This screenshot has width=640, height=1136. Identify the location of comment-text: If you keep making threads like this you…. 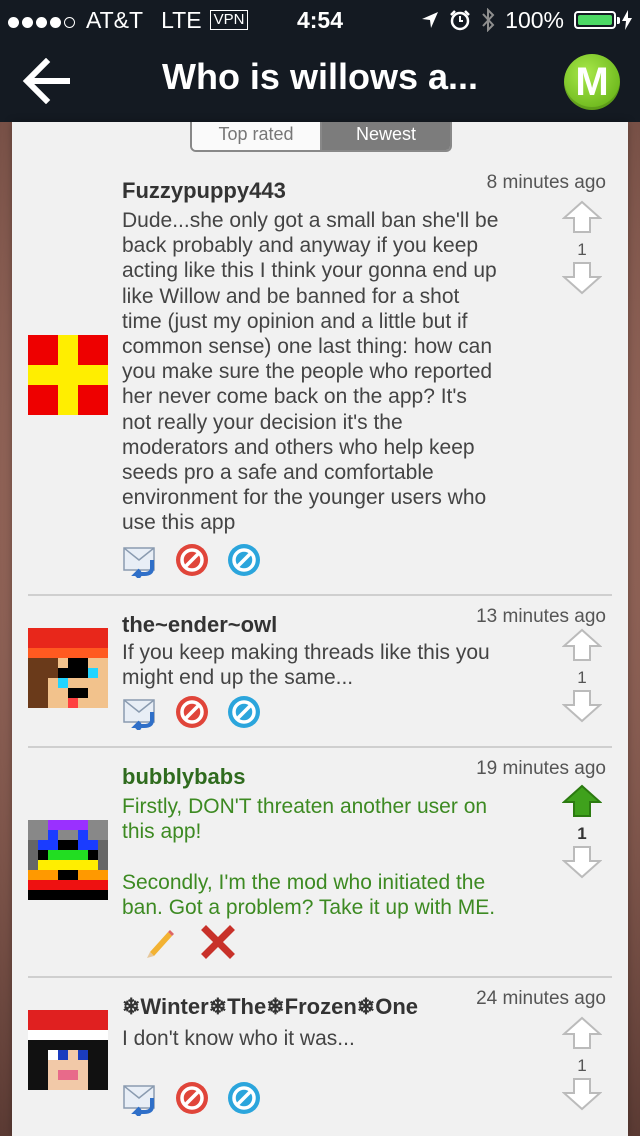
(306, 665).